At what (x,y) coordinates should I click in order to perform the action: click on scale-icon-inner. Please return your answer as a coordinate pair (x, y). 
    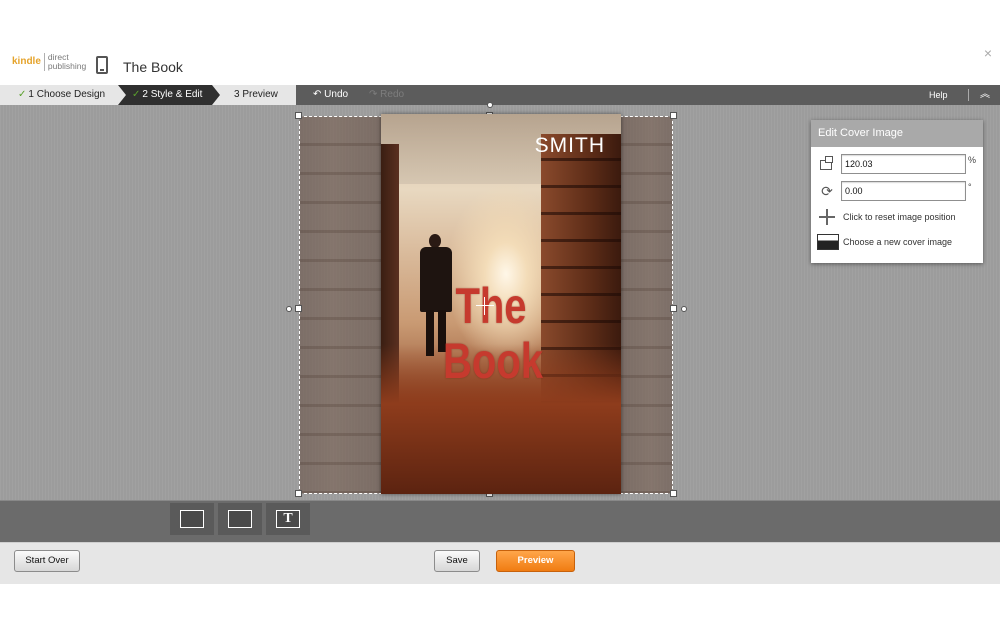
    Looking at the image, I should click on (829, 159).